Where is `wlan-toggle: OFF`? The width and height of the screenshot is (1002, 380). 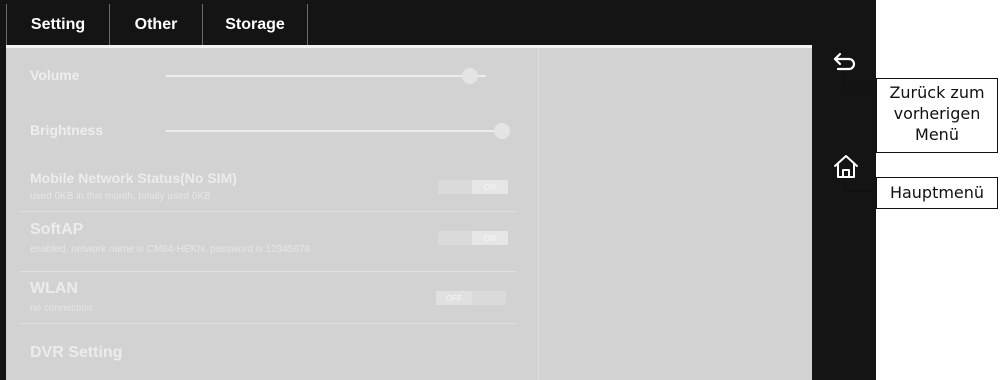
wlan-toggle: OFF is located at coordinates (471, 298).